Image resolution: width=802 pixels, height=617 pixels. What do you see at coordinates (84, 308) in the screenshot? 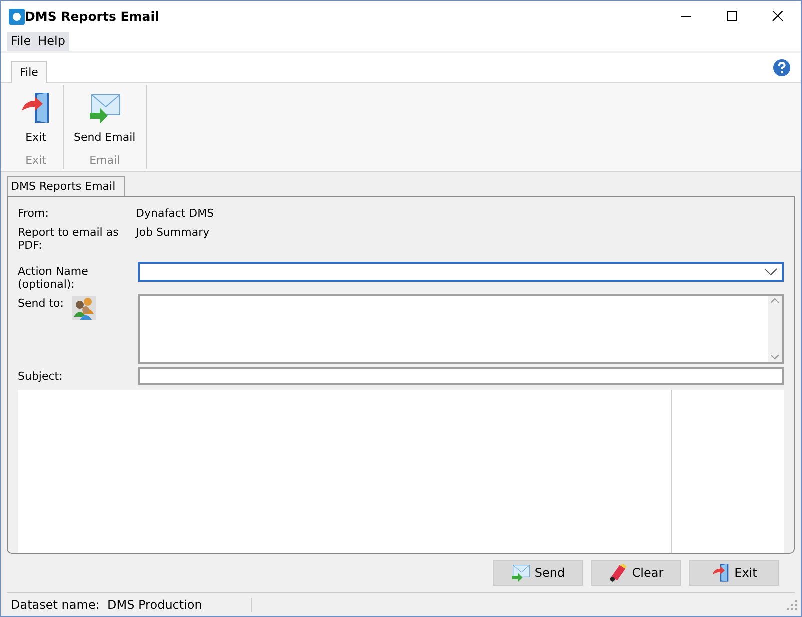
I see `people-icon` at bounding box center [84, 308].